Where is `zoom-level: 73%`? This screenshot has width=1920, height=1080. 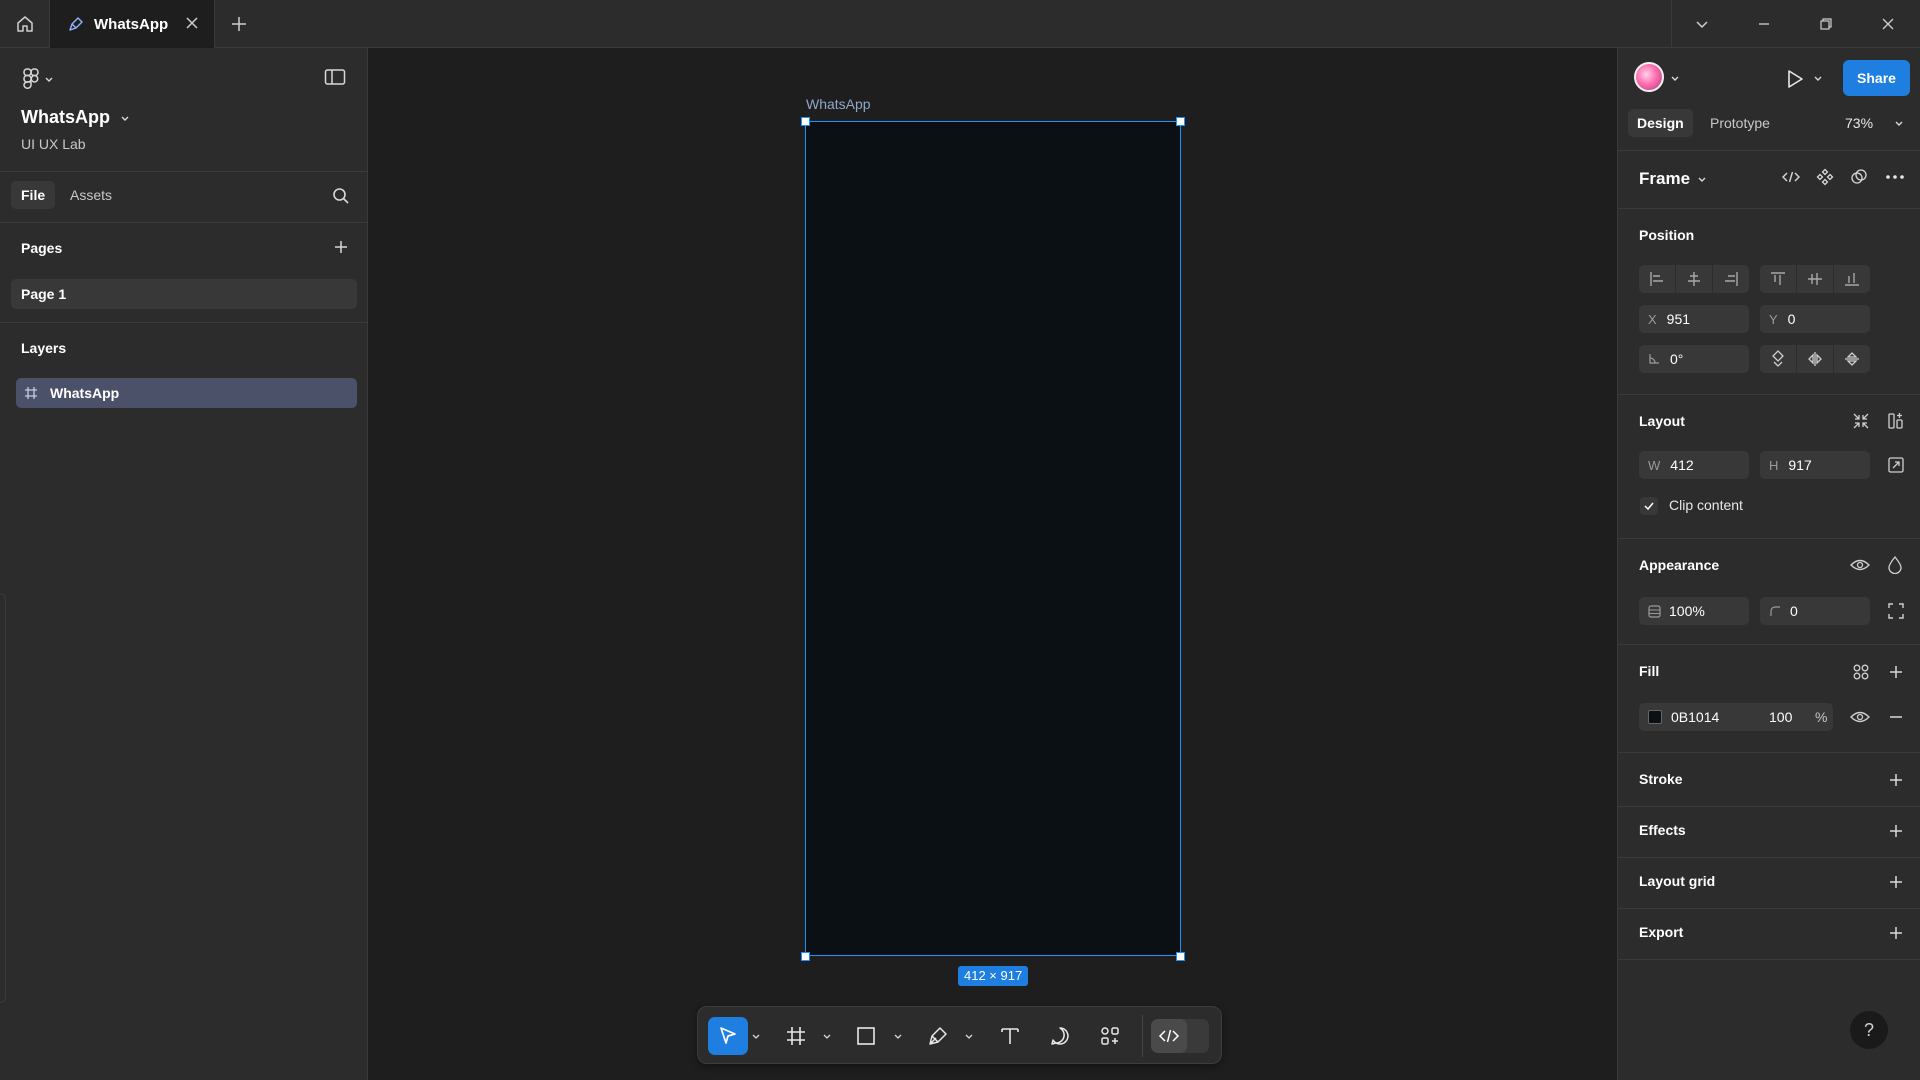
zoom-level: 73% is located at coordinates (1859, 123).